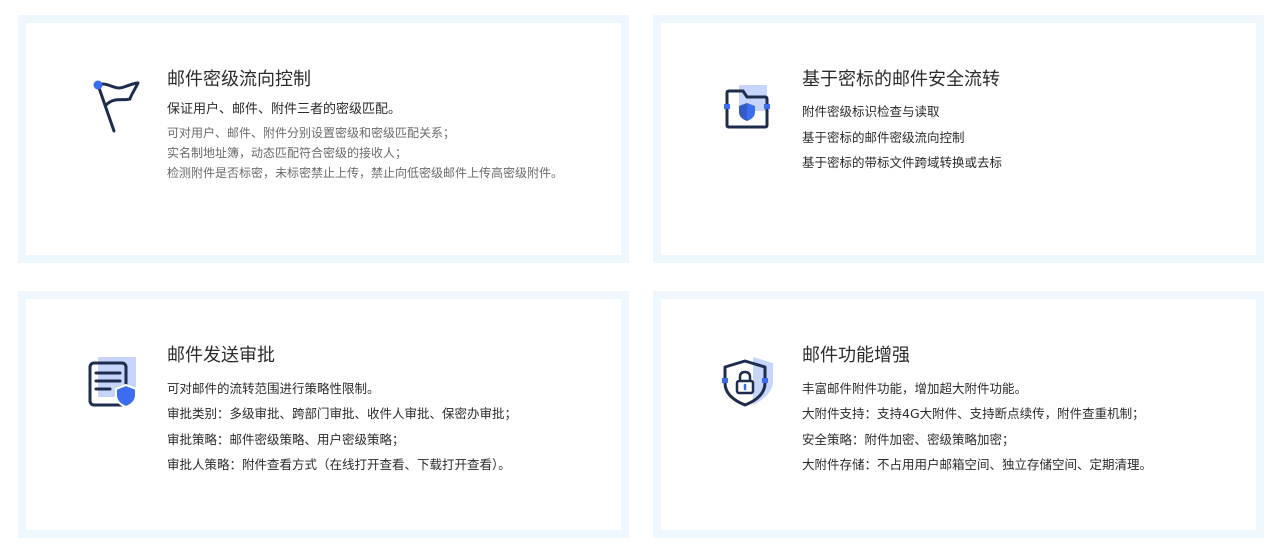  Describe the element at coordinates (365, 173) in the screenshot. I see `card-line: 检测附件是否标密，未标密禁止上传，禁止向低密级邮件上传高密级附件。` at that location.